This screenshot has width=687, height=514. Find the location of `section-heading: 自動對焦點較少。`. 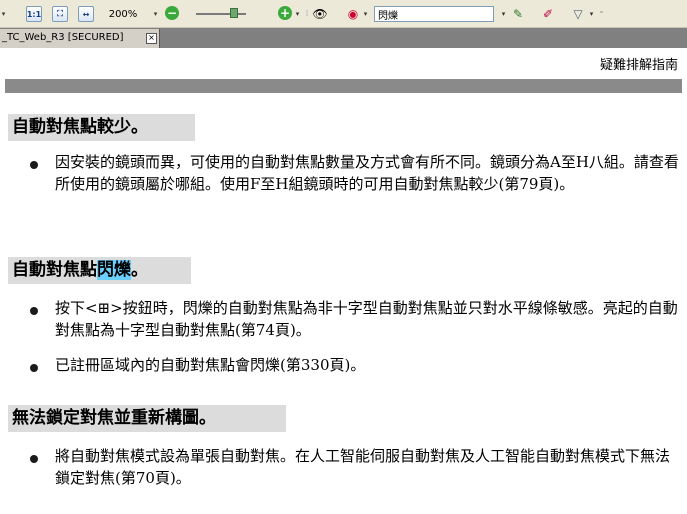

section-heading: 自動對焦點較少。 is located at coordinates (101, 127).